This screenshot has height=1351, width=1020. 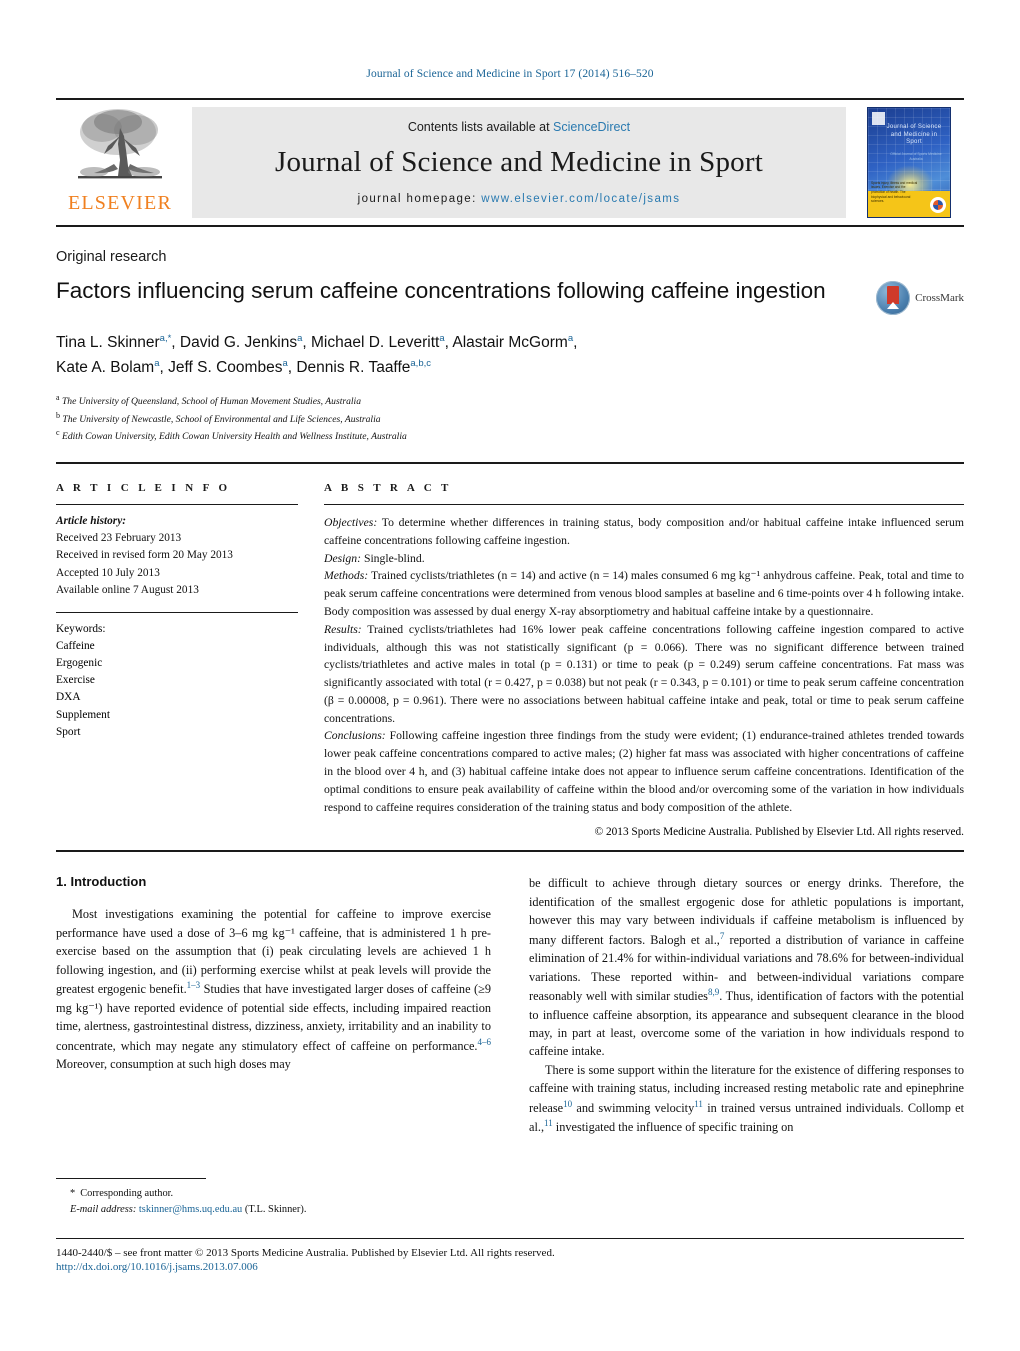 I want to click on abstract-bottom-divider, so click(x=510, y=851).